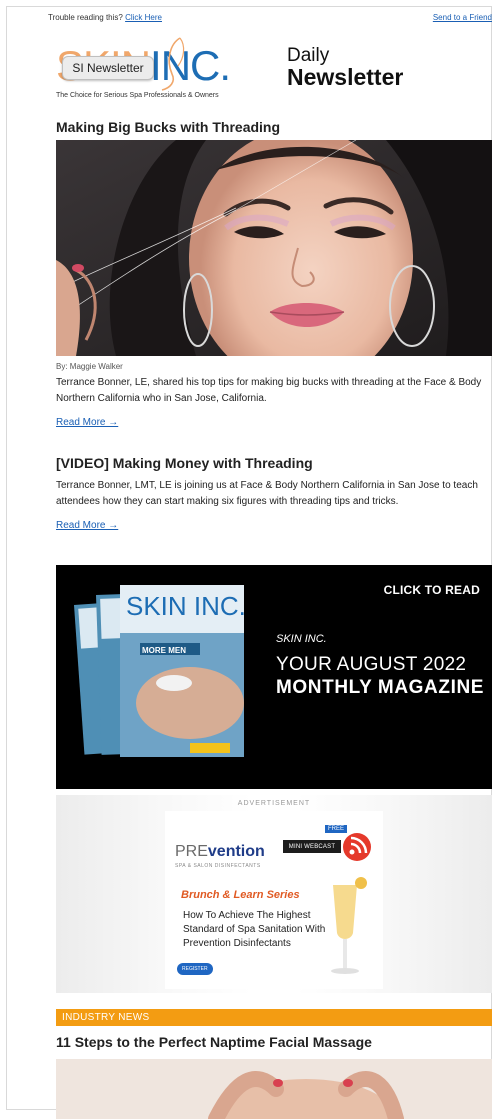 The width and height of the screenshot is (494, 1119). I want to click on industry-news-bar: INDUSTRY NEWS, so click(274, 1017).